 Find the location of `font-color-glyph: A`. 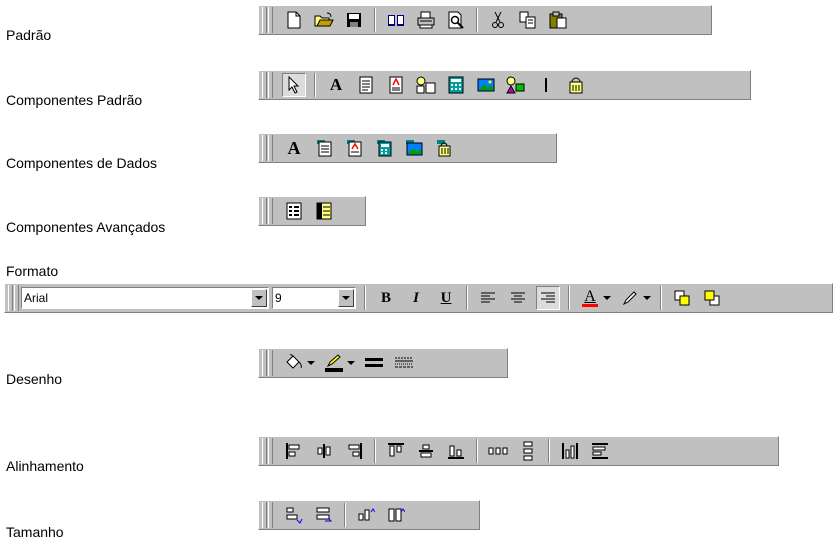

font-color-glyph: A is located at coordinates (590, 296).